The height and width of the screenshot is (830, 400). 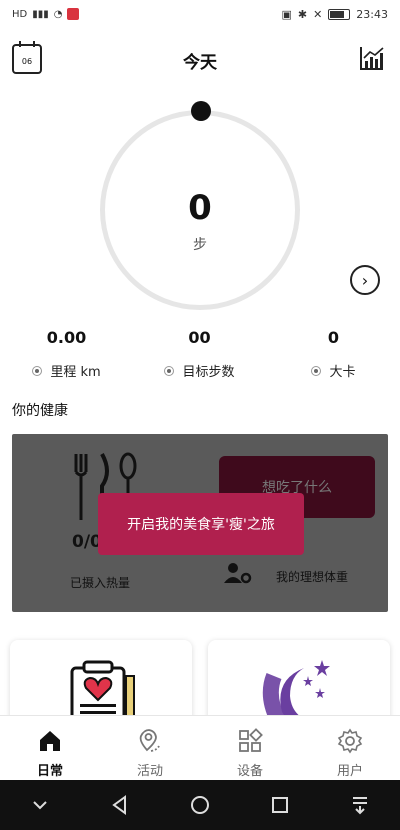 What do you see at coordinates (350, 741) in the screenshot?
I see `gear-icon` at bounding box center [350, 741].